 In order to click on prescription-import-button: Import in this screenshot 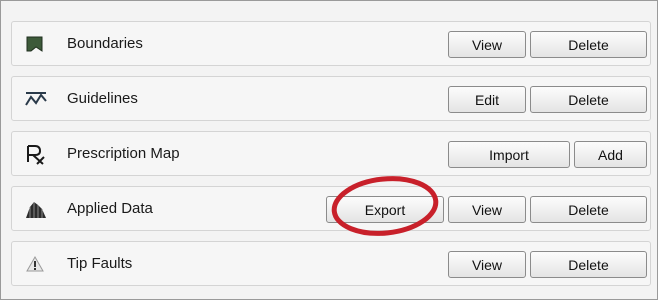, I will do `click(509, 154)`.